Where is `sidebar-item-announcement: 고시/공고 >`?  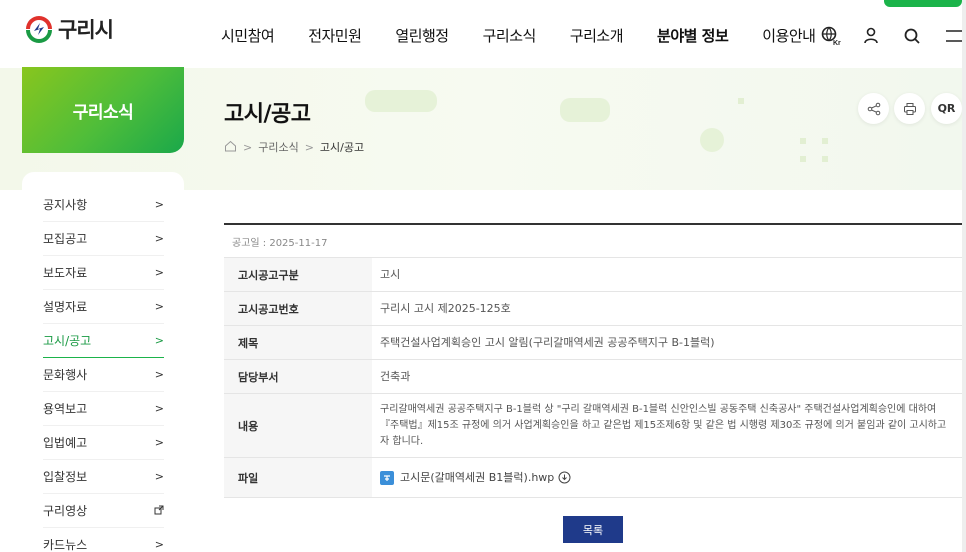
sidebar-item-announcement: 고시/공고 > is located at coordinates (103, 341).